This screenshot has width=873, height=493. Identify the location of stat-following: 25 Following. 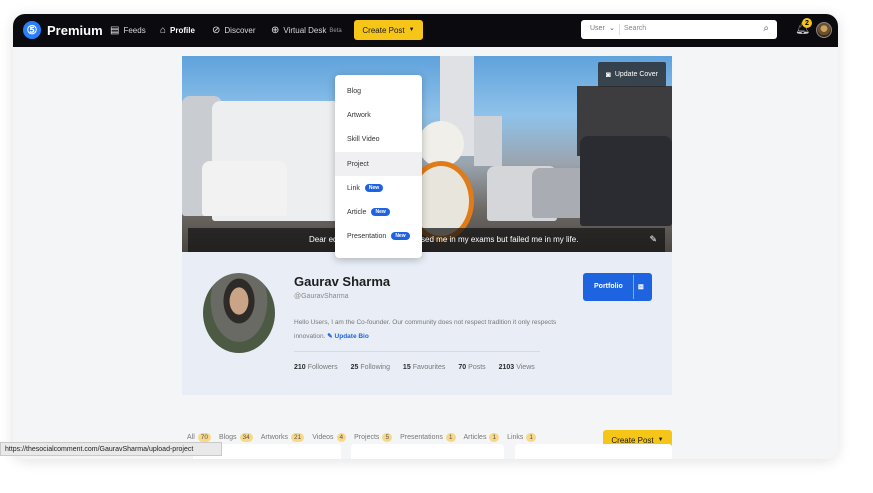
(370, 367).